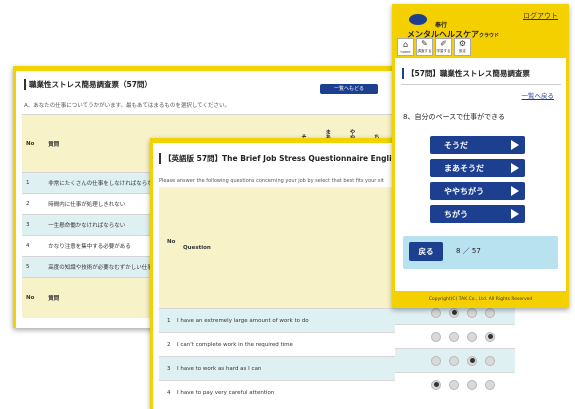 This screenshot has width=575, height=409. What do you see at coordinates (477, 214) in the screenshot?
I see `answer-button-4: ちがう` at bounding box center [477, 214].